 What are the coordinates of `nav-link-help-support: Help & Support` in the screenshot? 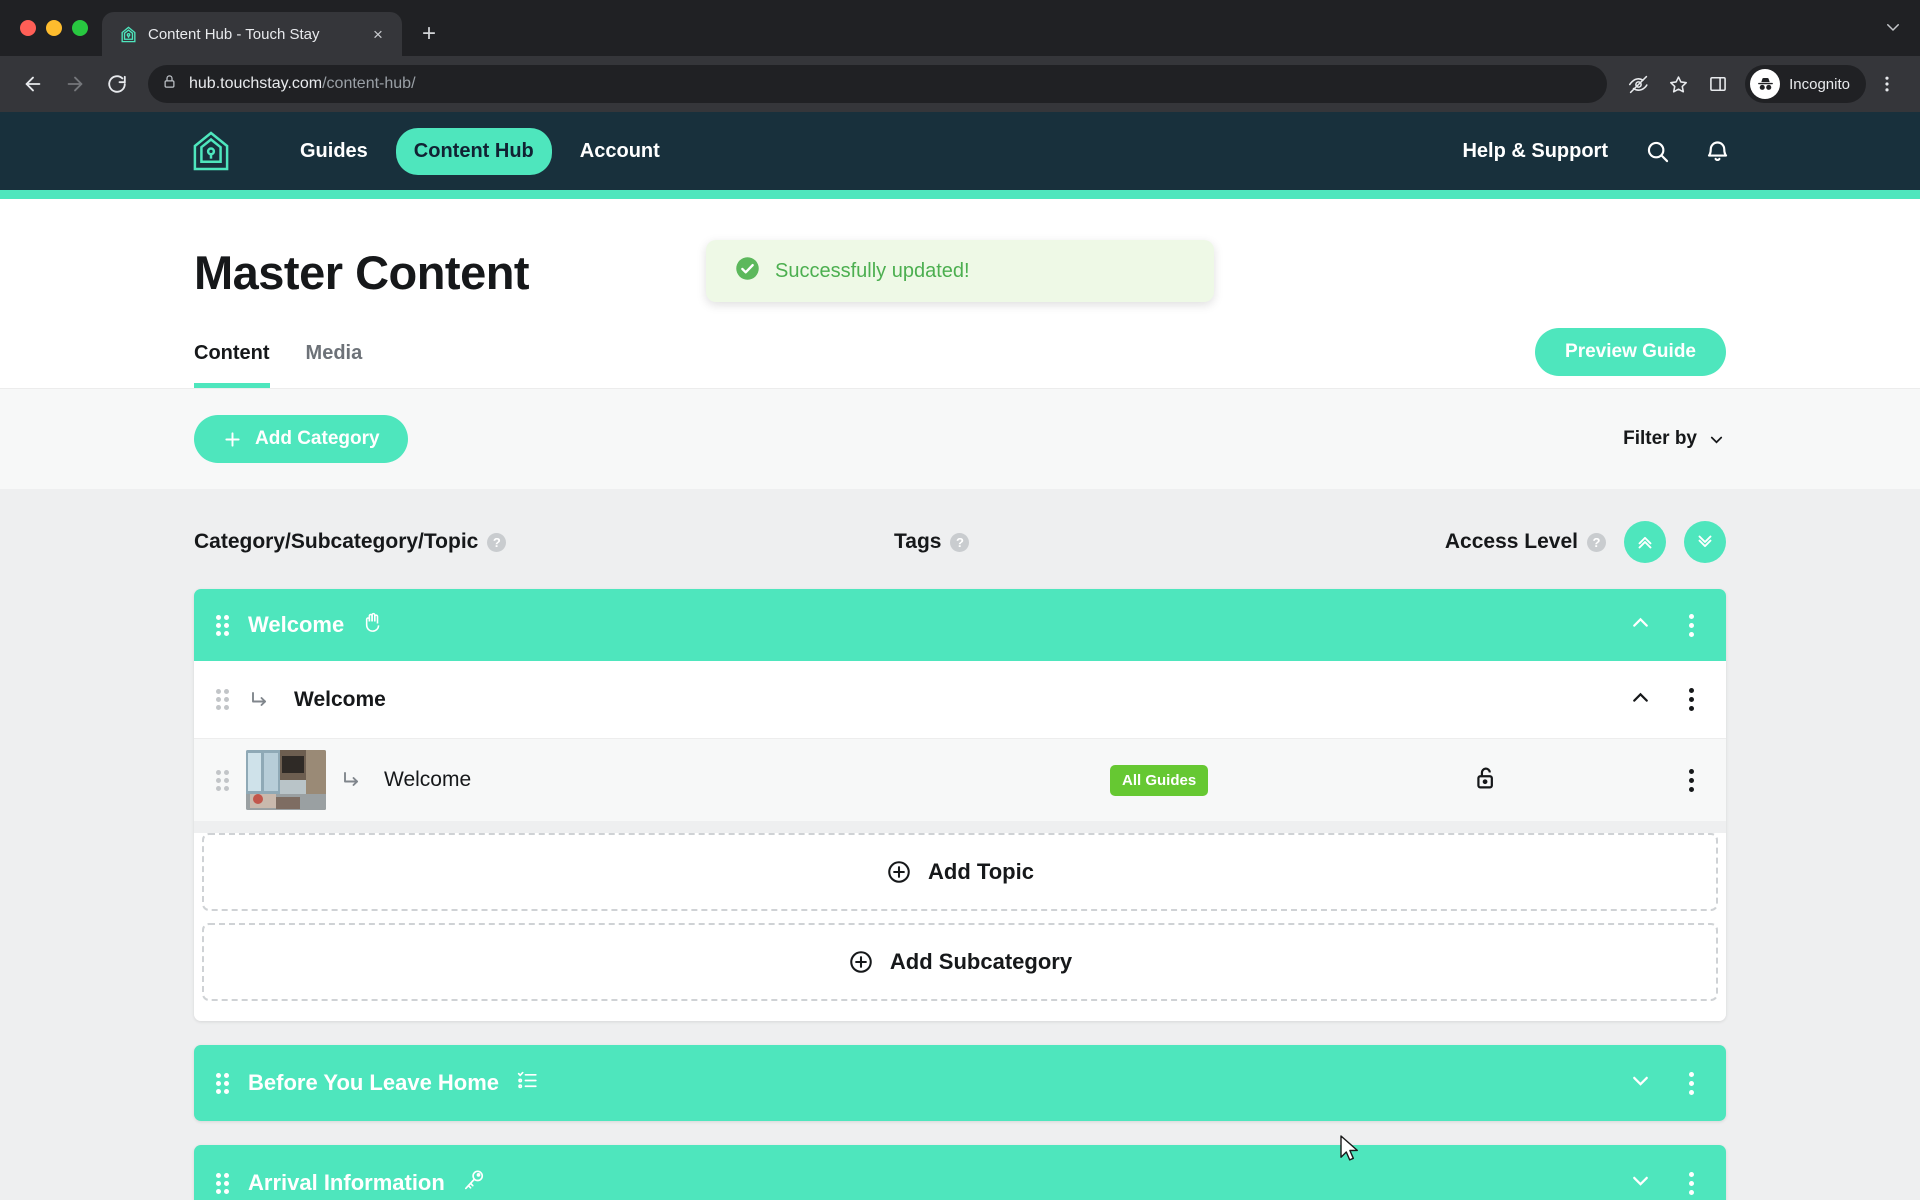 It's located at (1535, 151).